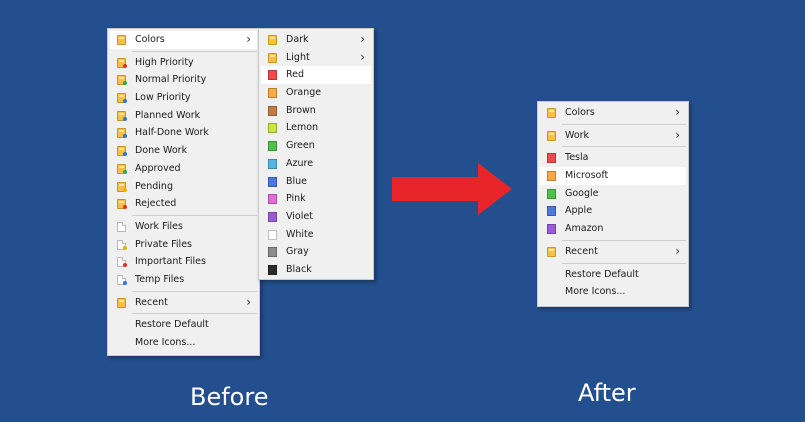 The width and height of the screenshot is (805, 422). I want to click on pink-swatch-icon, so click(272, 199).